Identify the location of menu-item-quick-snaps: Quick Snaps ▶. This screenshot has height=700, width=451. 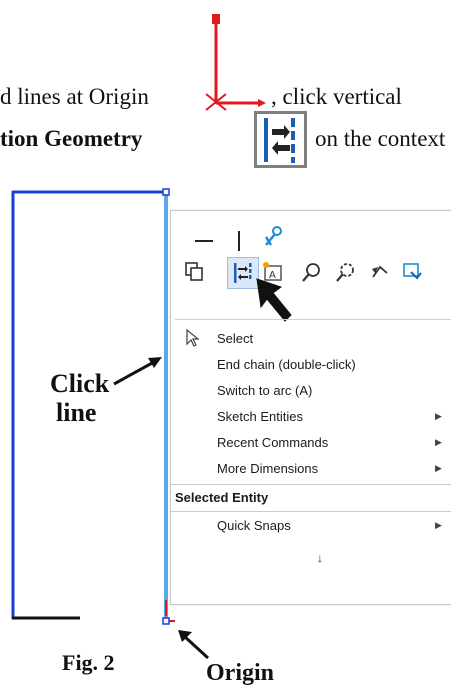
(311, 526).